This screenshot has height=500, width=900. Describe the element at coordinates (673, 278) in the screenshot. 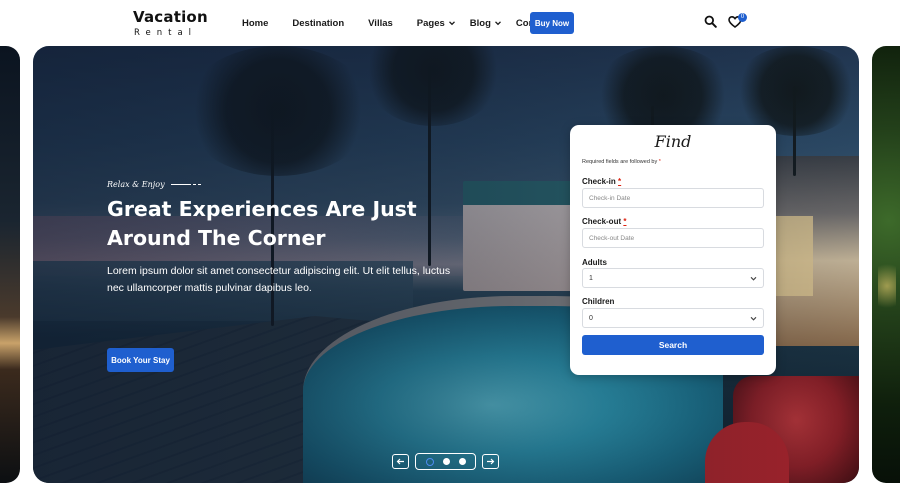

I see `adults-select: 1` at that location.